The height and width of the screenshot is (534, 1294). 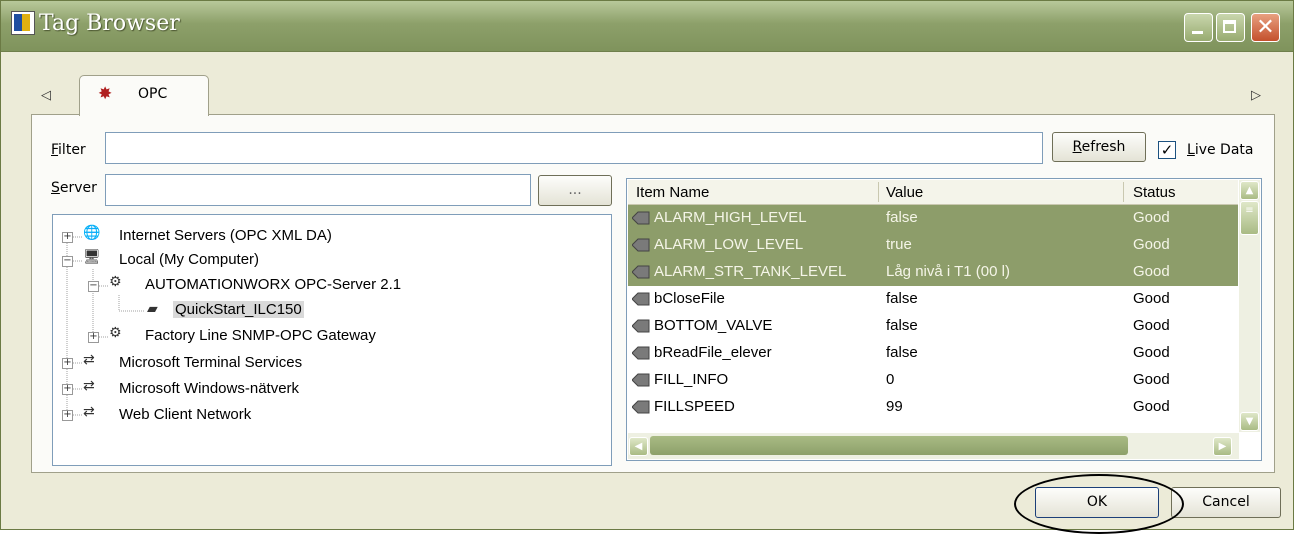 I want to click on grid-vertical-scrollbar: ▲ ≡ ▼, so click(x=1249, y=306).